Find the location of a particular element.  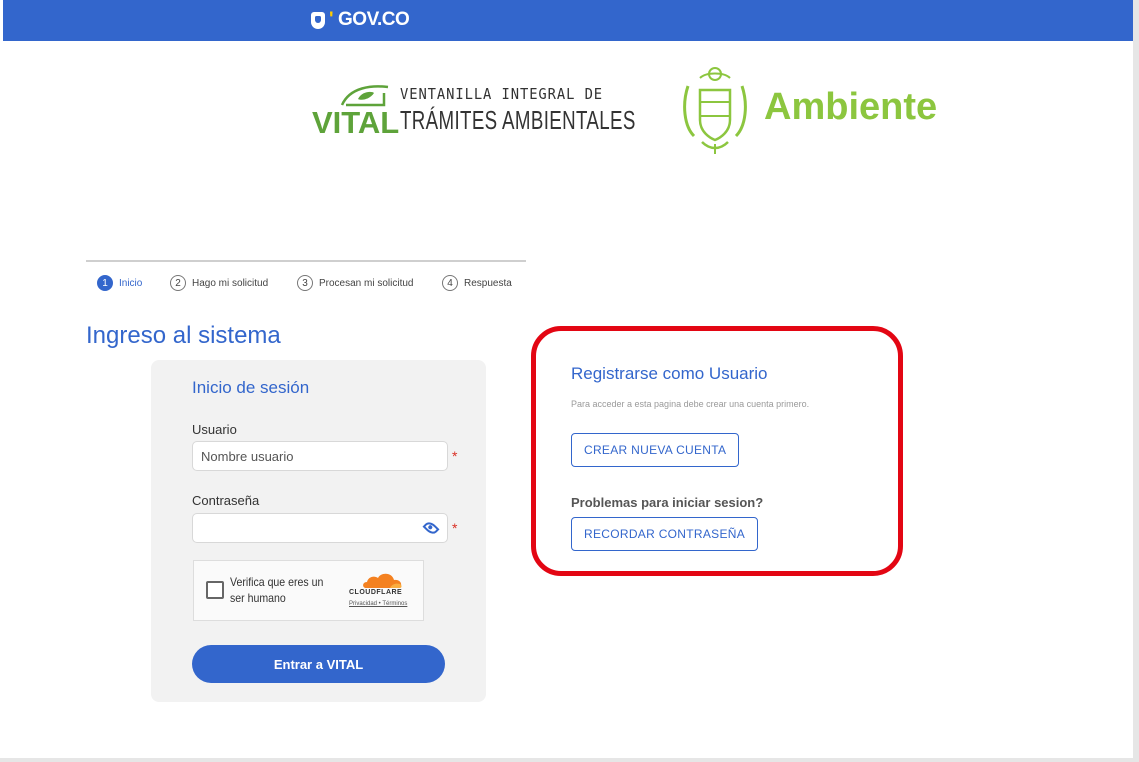

step-hago-mi-solicitud: 2 Hago mi solicitud is located at coordinates (219, 283).